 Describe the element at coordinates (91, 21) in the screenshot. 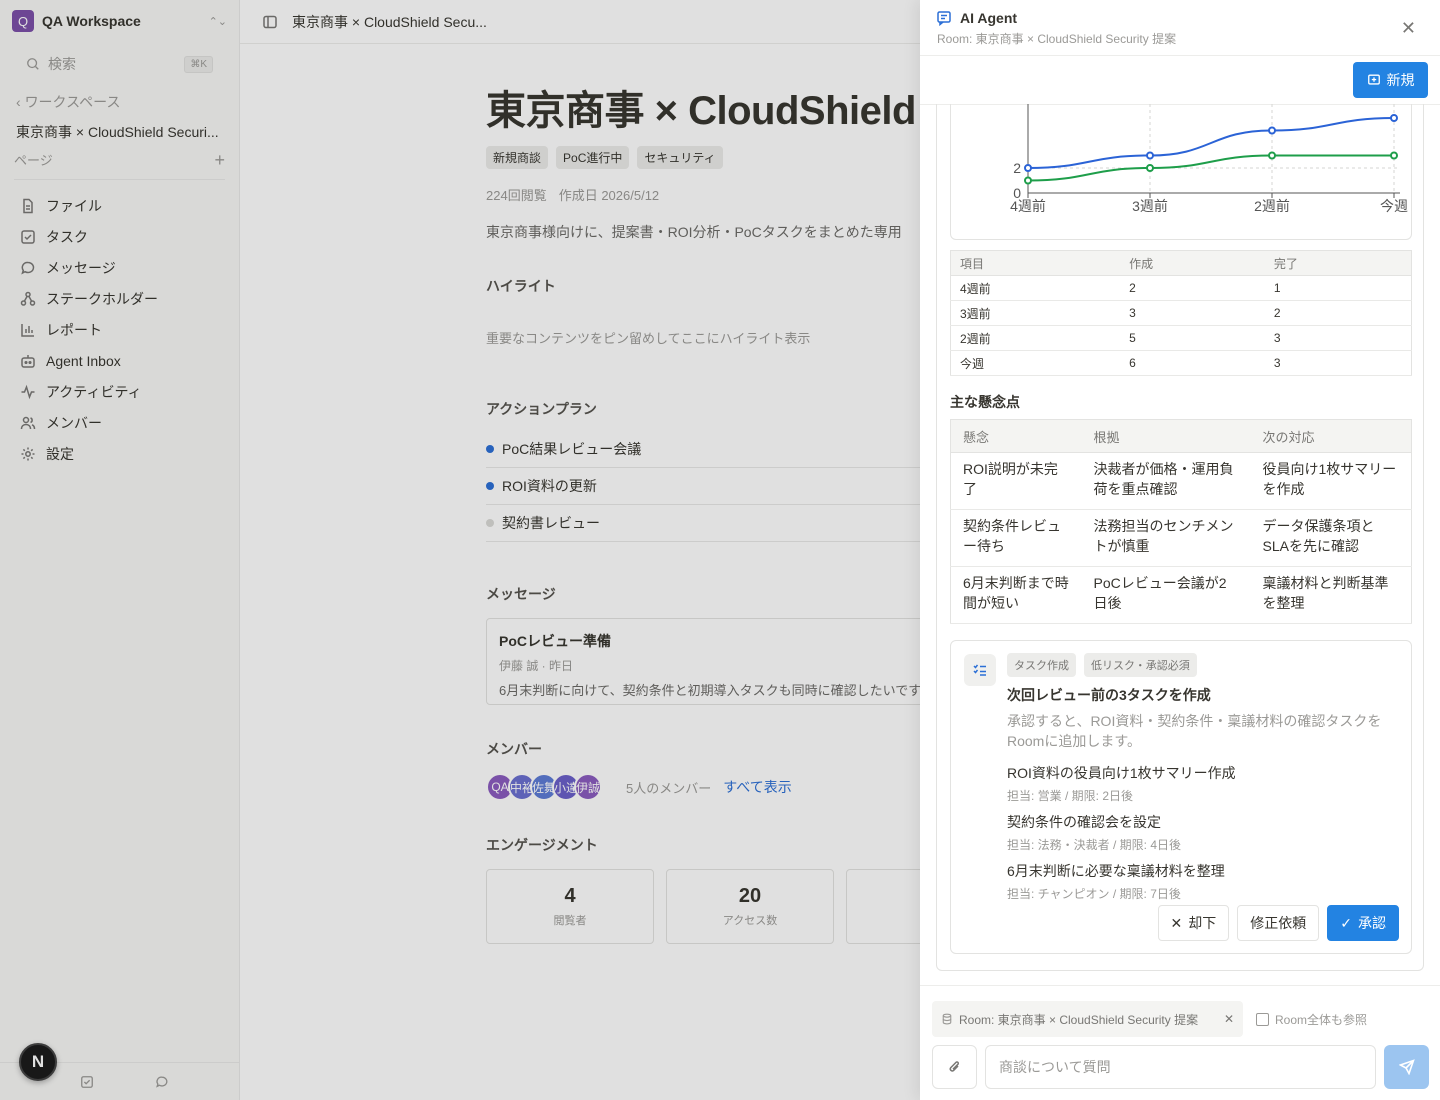

I see `workspace-name: QA Workspace` at that location.